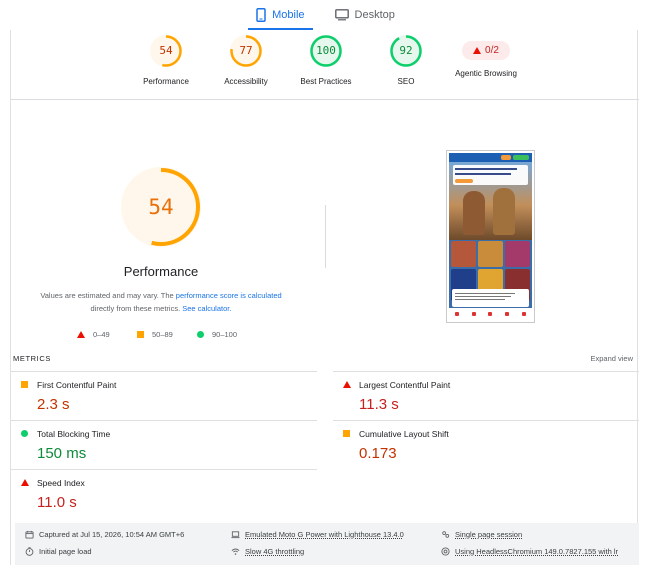  Describe the element at coordinates (486, 73) in the screenshot. I see `gauge-label: Agentic Browsing` at that location.